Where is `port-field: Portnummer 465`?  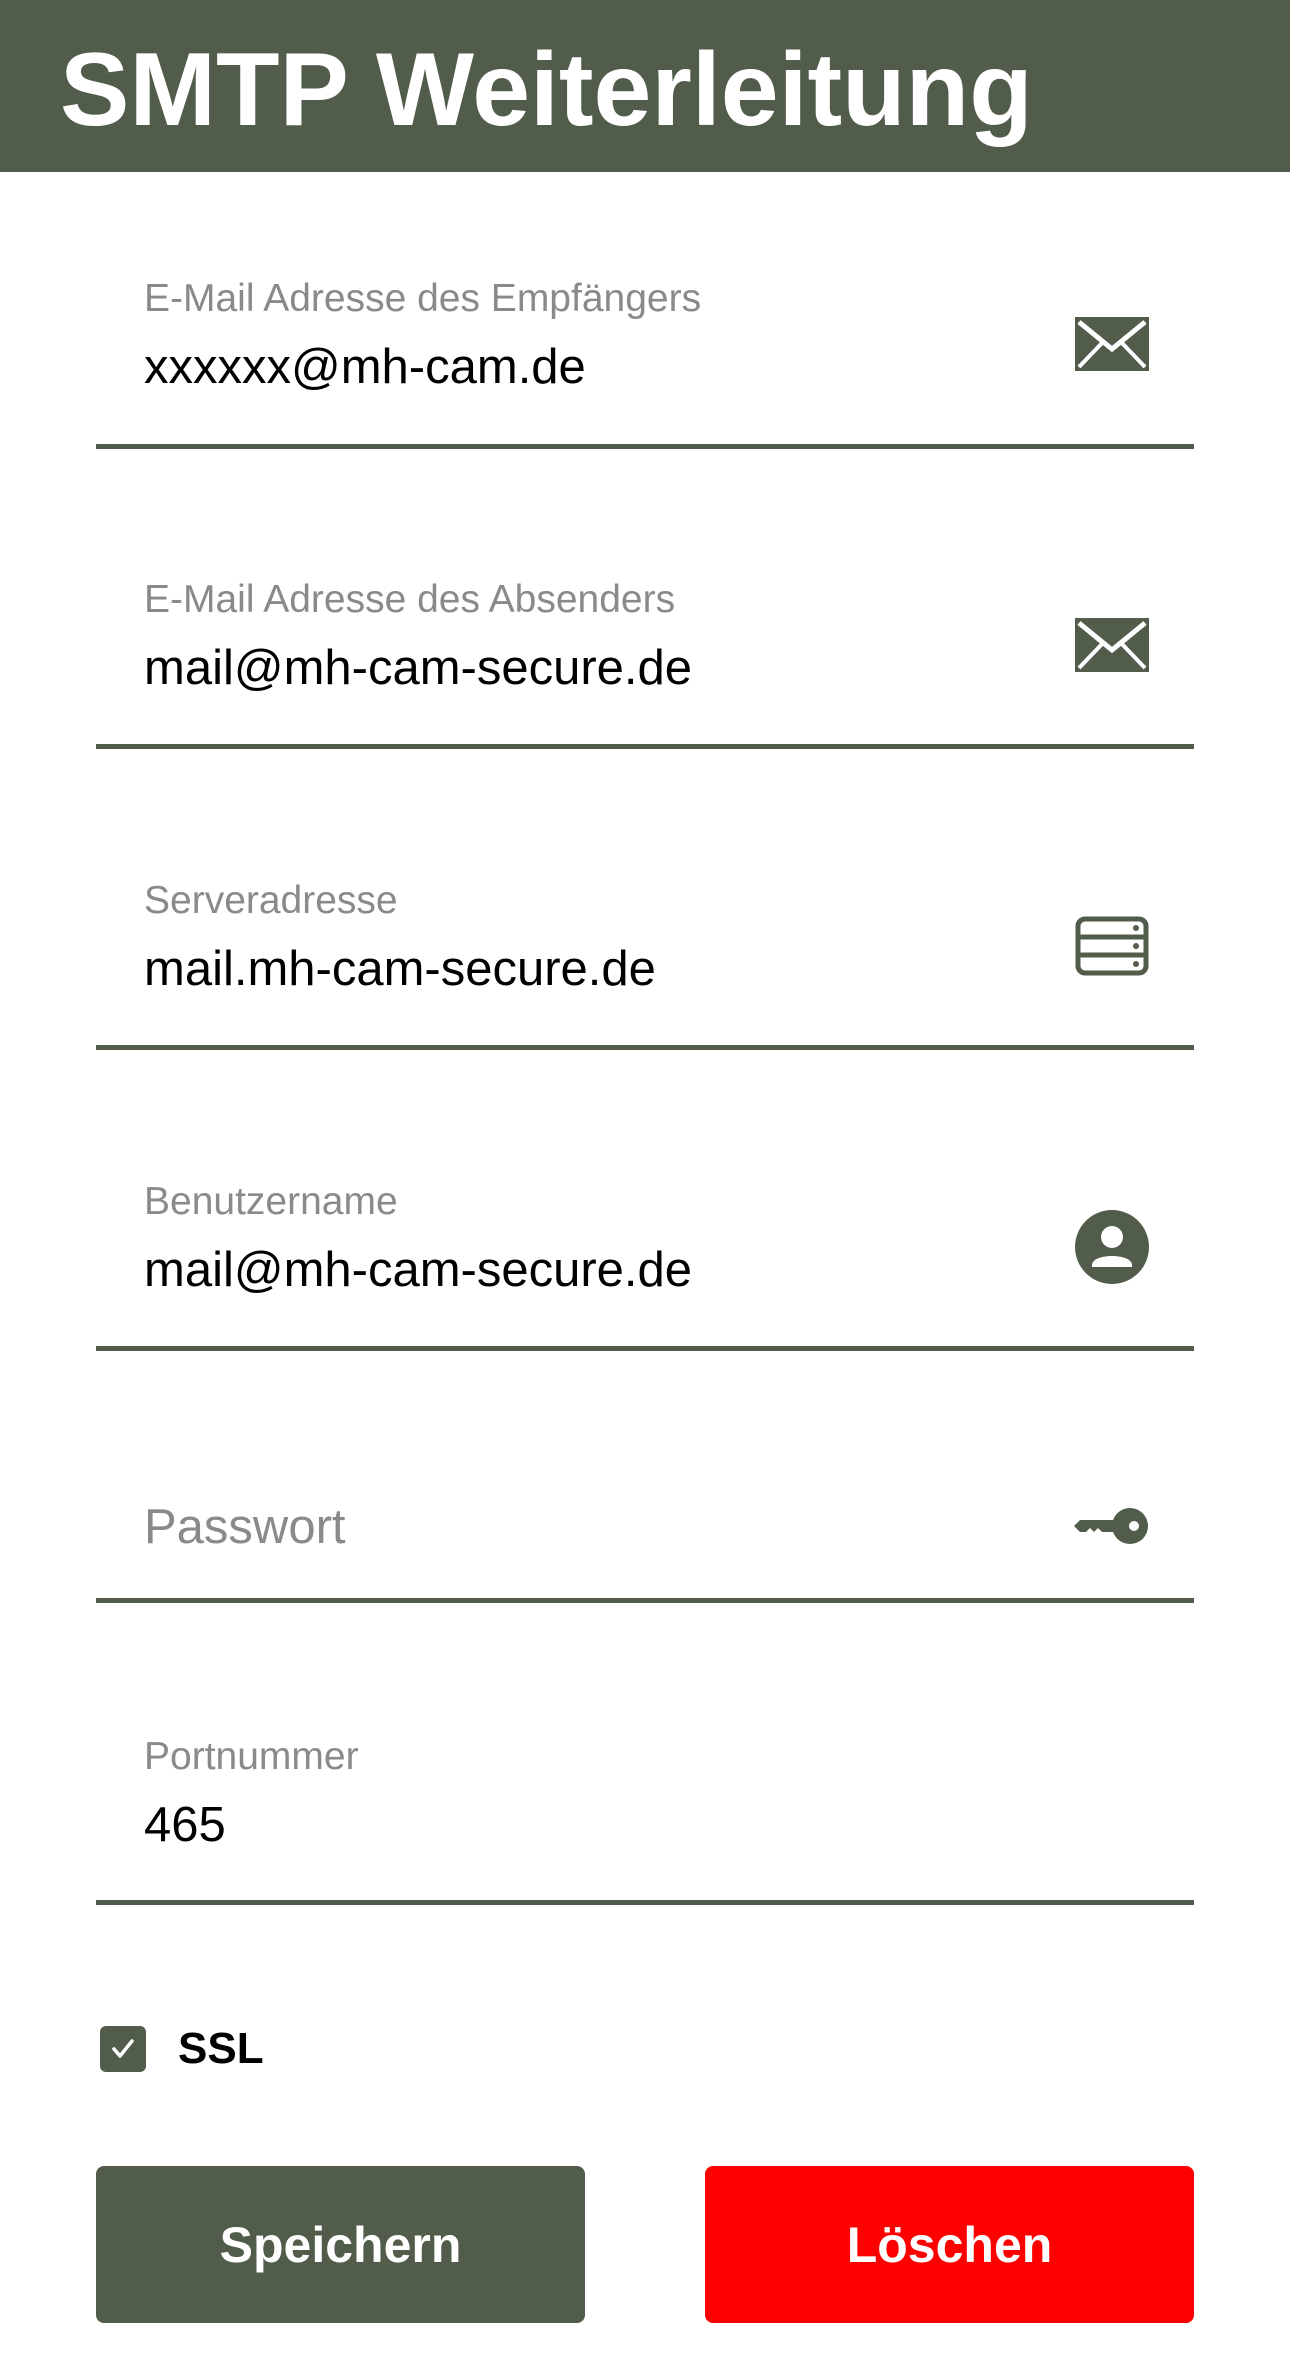
port-field: Portnummer 465 is located at coordinates (645, 1818).